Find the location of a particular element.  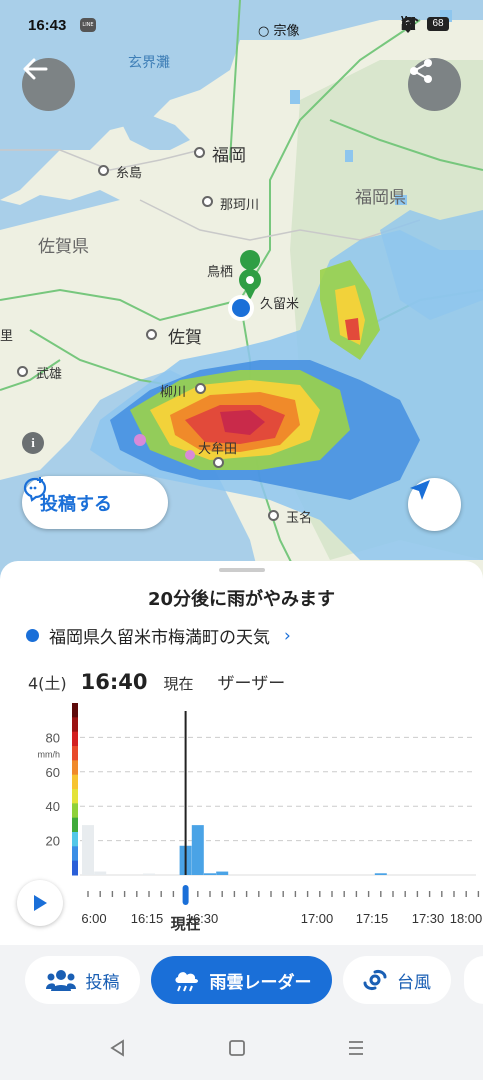

map-label-nakagawa: 那珂川 is located at coordinates (240, 205).